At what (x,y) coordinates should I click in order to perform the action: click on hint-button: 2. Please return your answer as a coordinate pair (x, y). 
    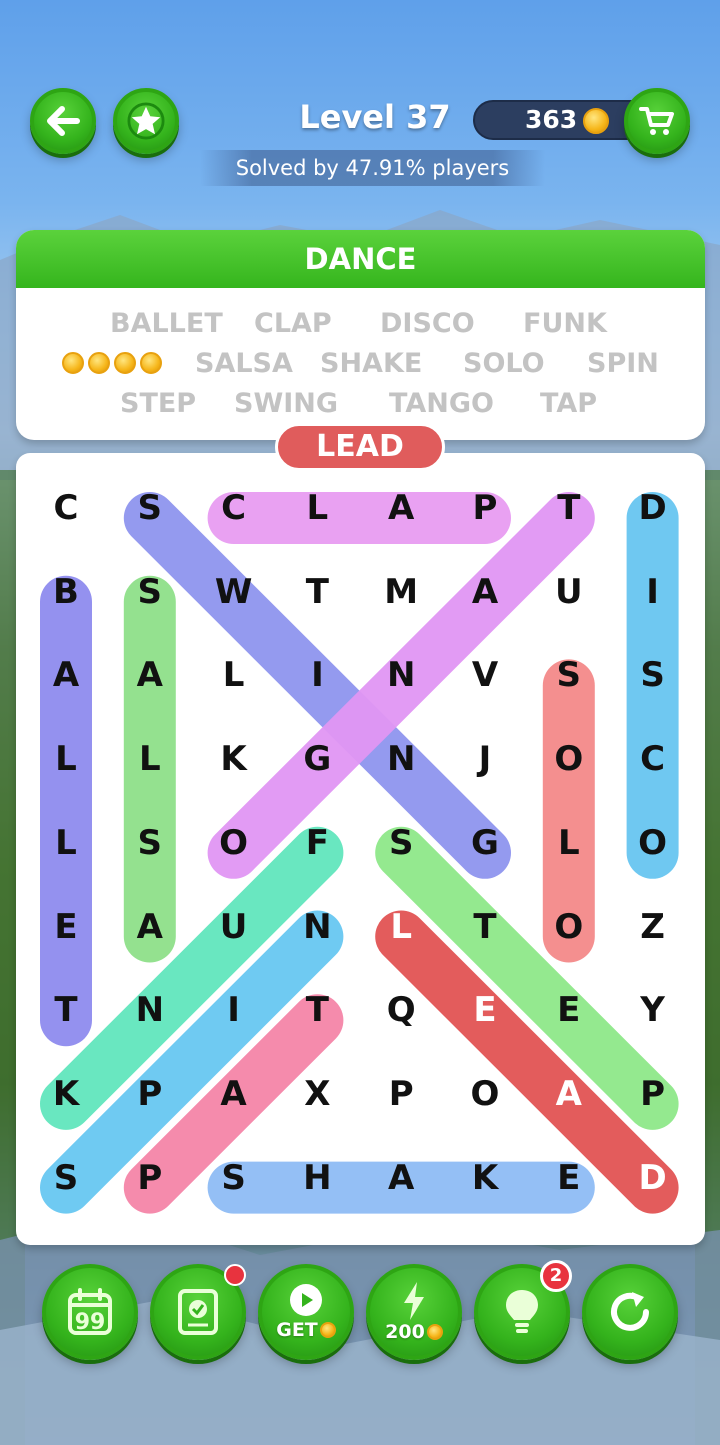
    Looking at the image, I should click on (523, 1310).